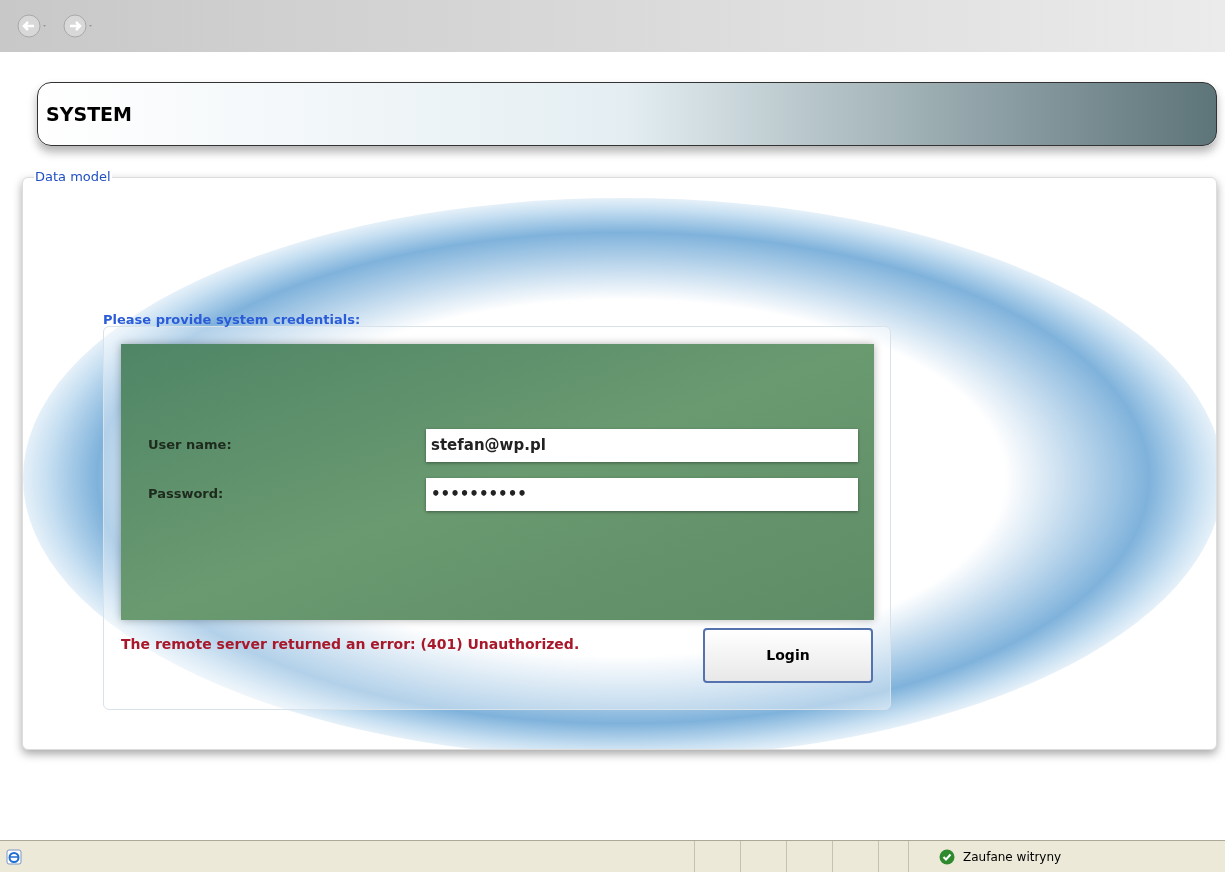  What do you see at coordinates (89, 114) in the screenshot?
I see `page-title: SYSTEM` at bounding box center [89, 114].